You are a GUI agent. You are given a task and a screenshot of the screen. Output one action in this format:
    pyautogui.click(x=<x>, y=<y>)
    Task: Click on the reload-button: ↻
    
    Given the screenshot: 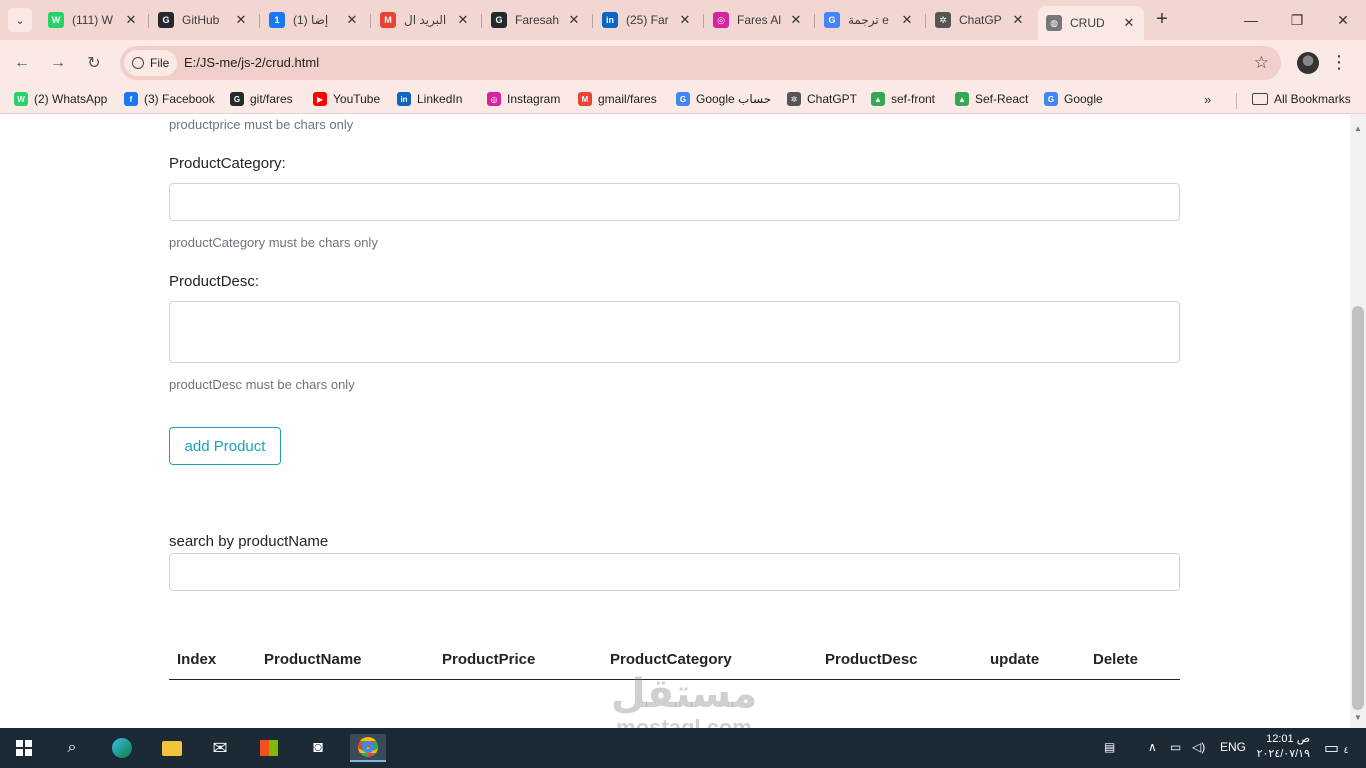 What is the action you would take?
    pyautogui.click(x=94, y=63)
    